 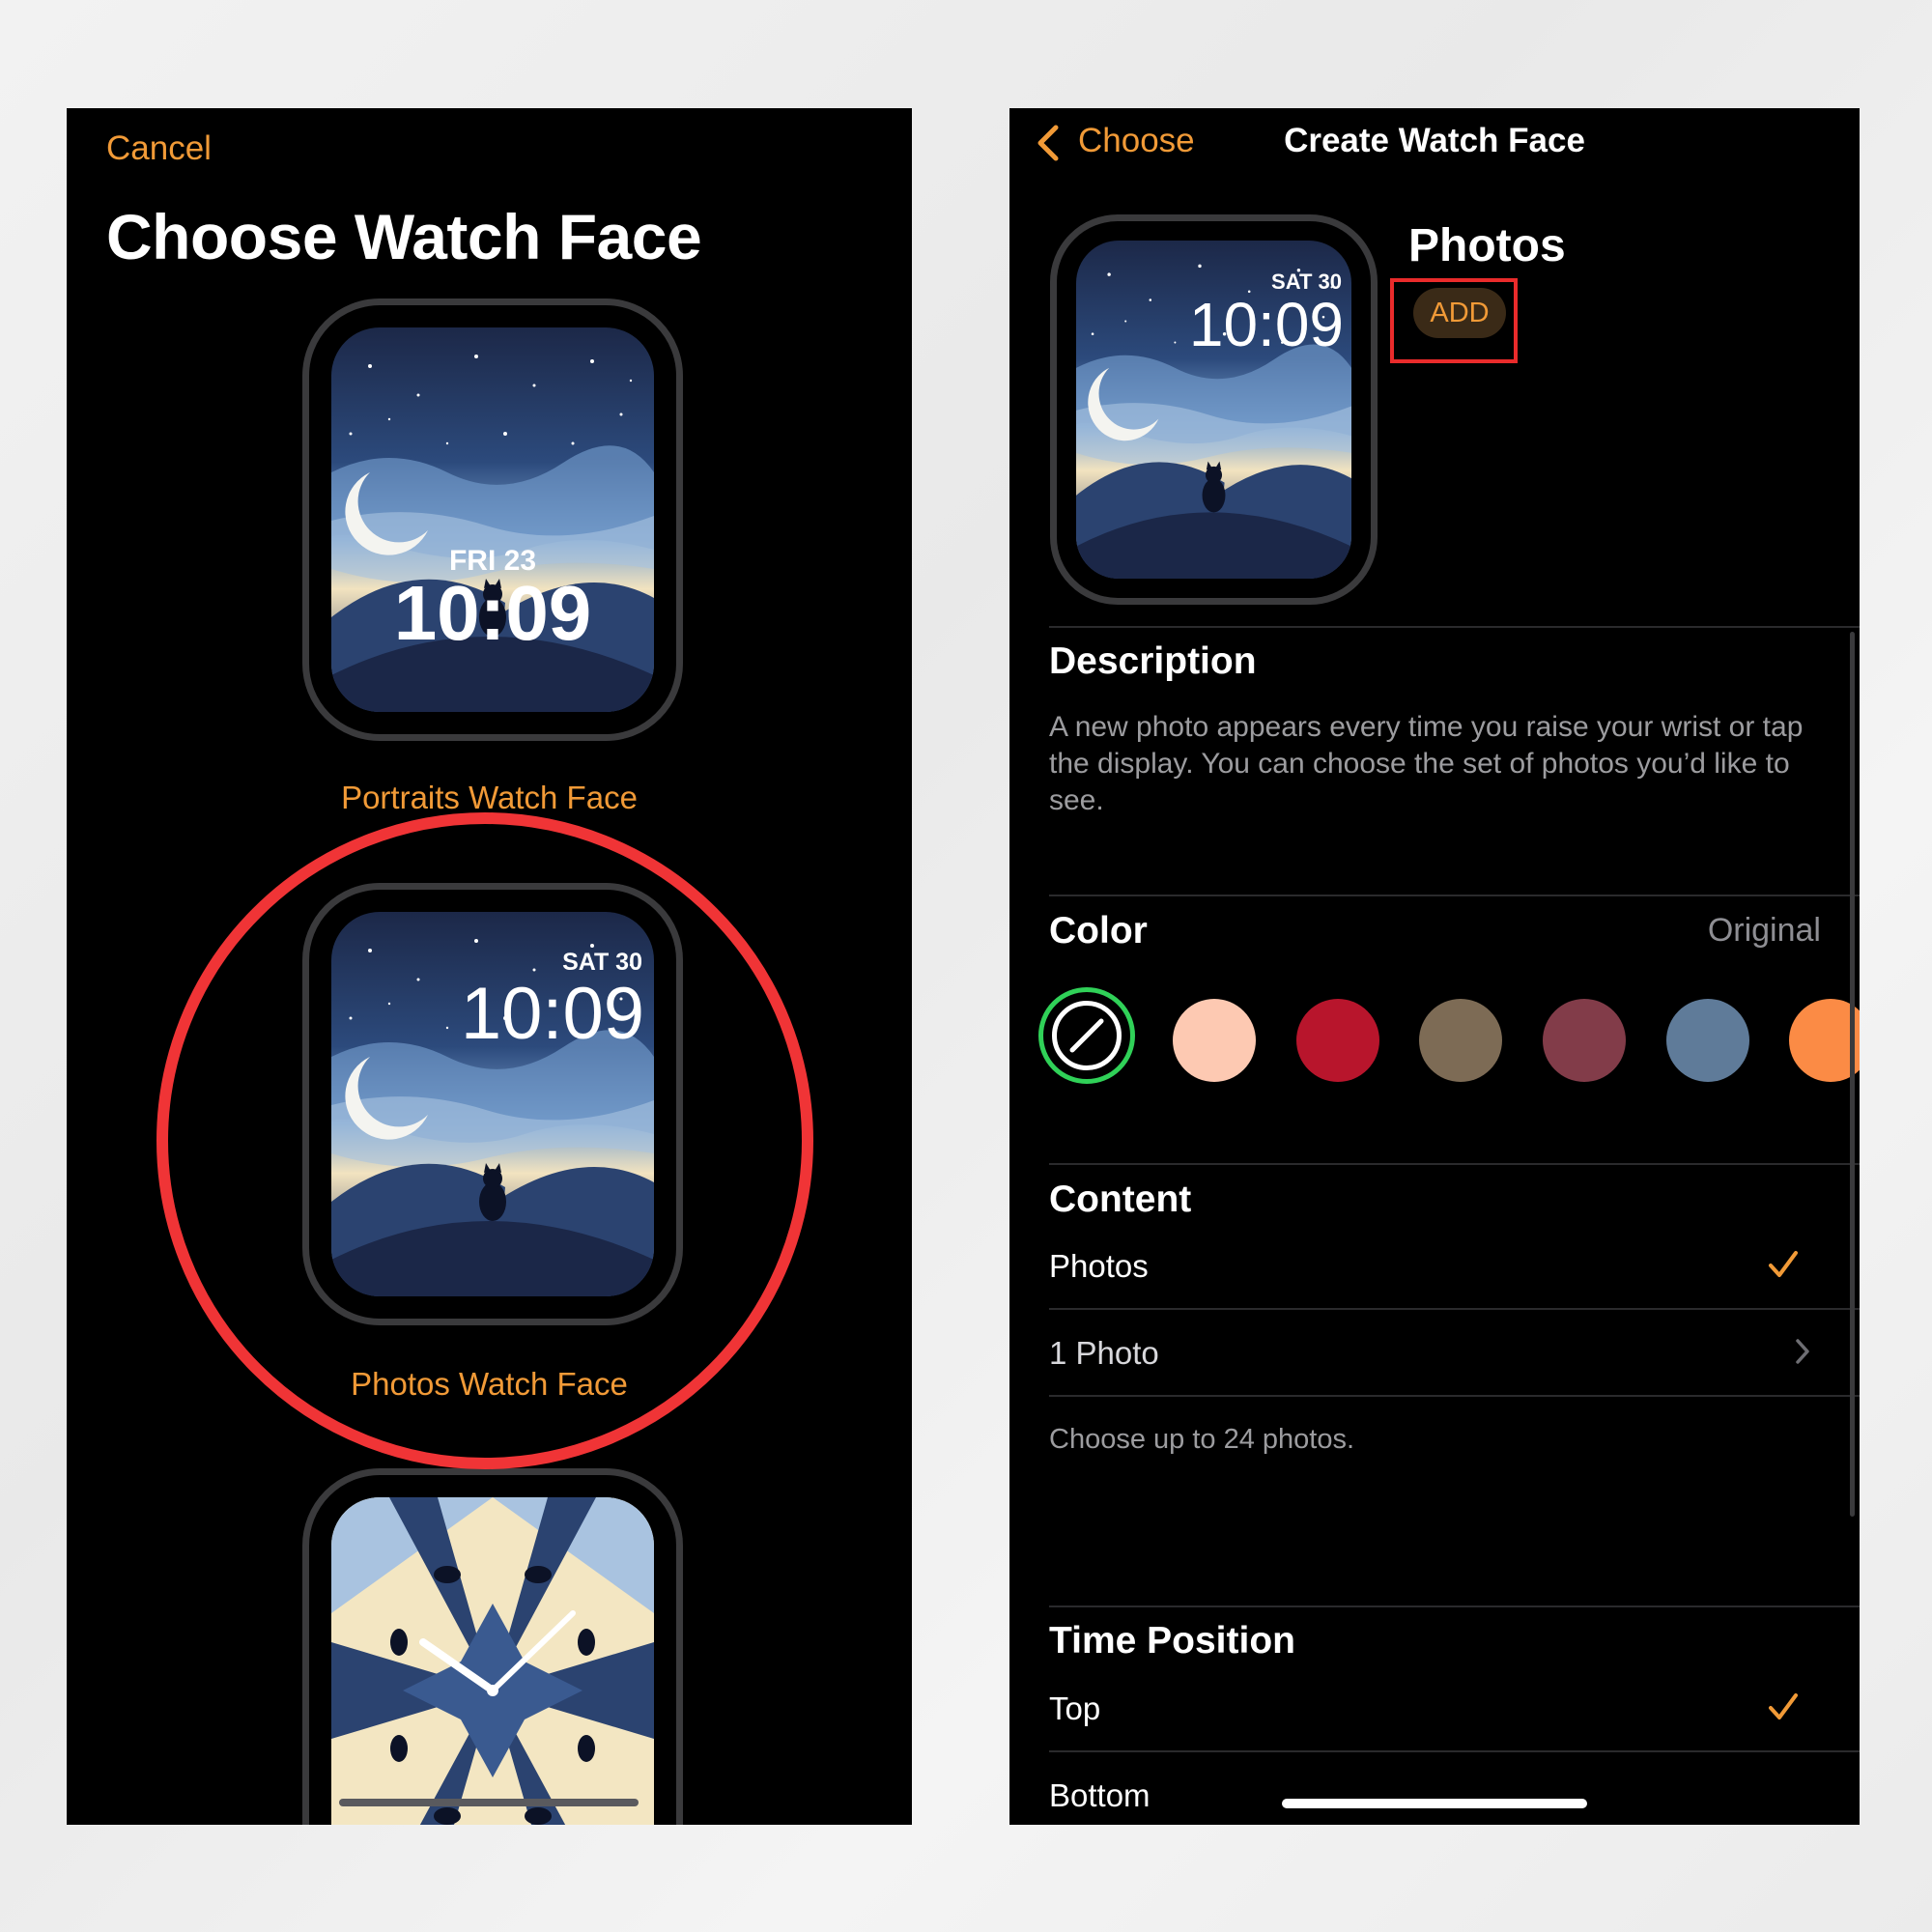 What do you see at coordinates (1120, 1199) in the screenshot?
I see `content-header: Content` at bounding box center [1120, 1199].